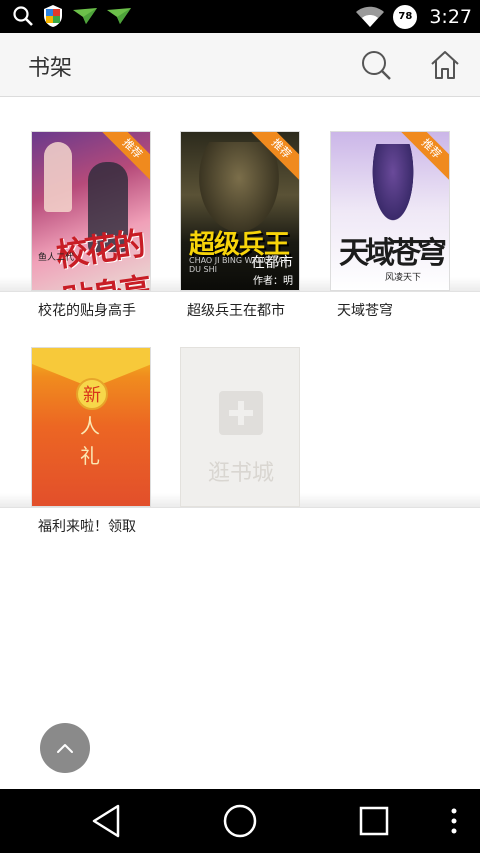 The image size is (480, 853). I want to click on book-cover: 天域苍穹 风凌天下 推荐, so click(390, 211).